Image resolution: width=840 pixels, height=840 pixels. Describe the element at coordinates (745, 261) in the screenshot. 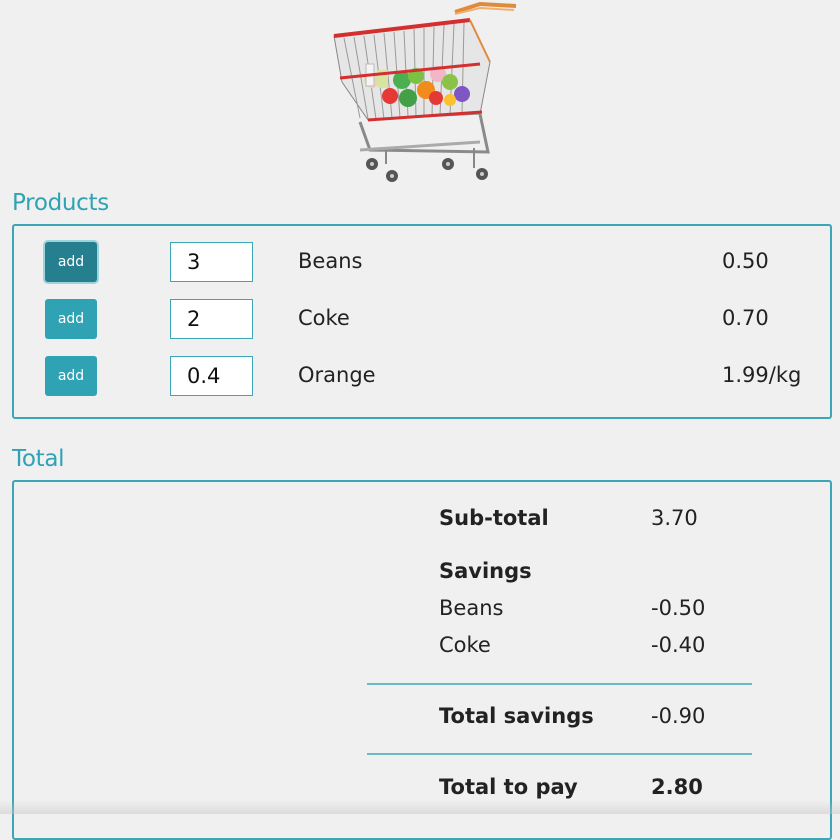

I see `product-price-beans: 0.50` at that location.